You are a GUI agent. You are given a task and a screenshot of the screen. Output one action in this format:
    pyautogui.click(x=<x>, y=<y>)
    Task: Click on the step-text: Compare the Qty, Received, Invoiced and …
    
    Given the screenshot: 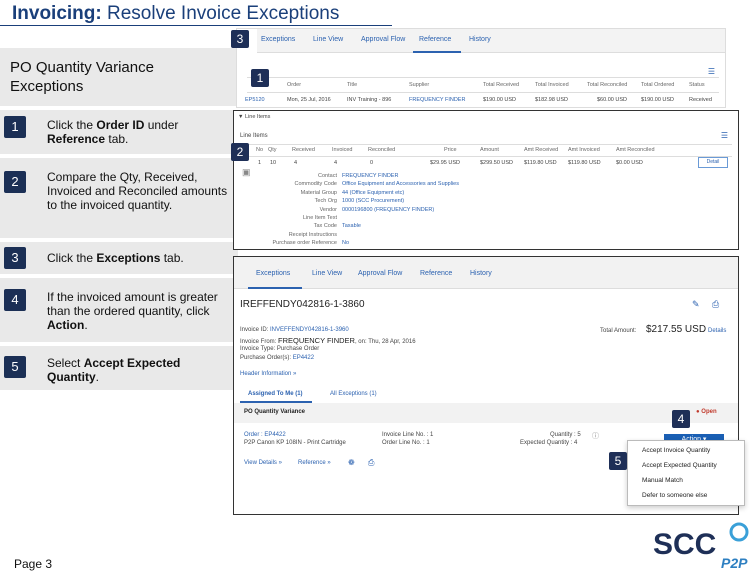 What is the action you would take?
    pyautogui.click(x=137, y=191)
    